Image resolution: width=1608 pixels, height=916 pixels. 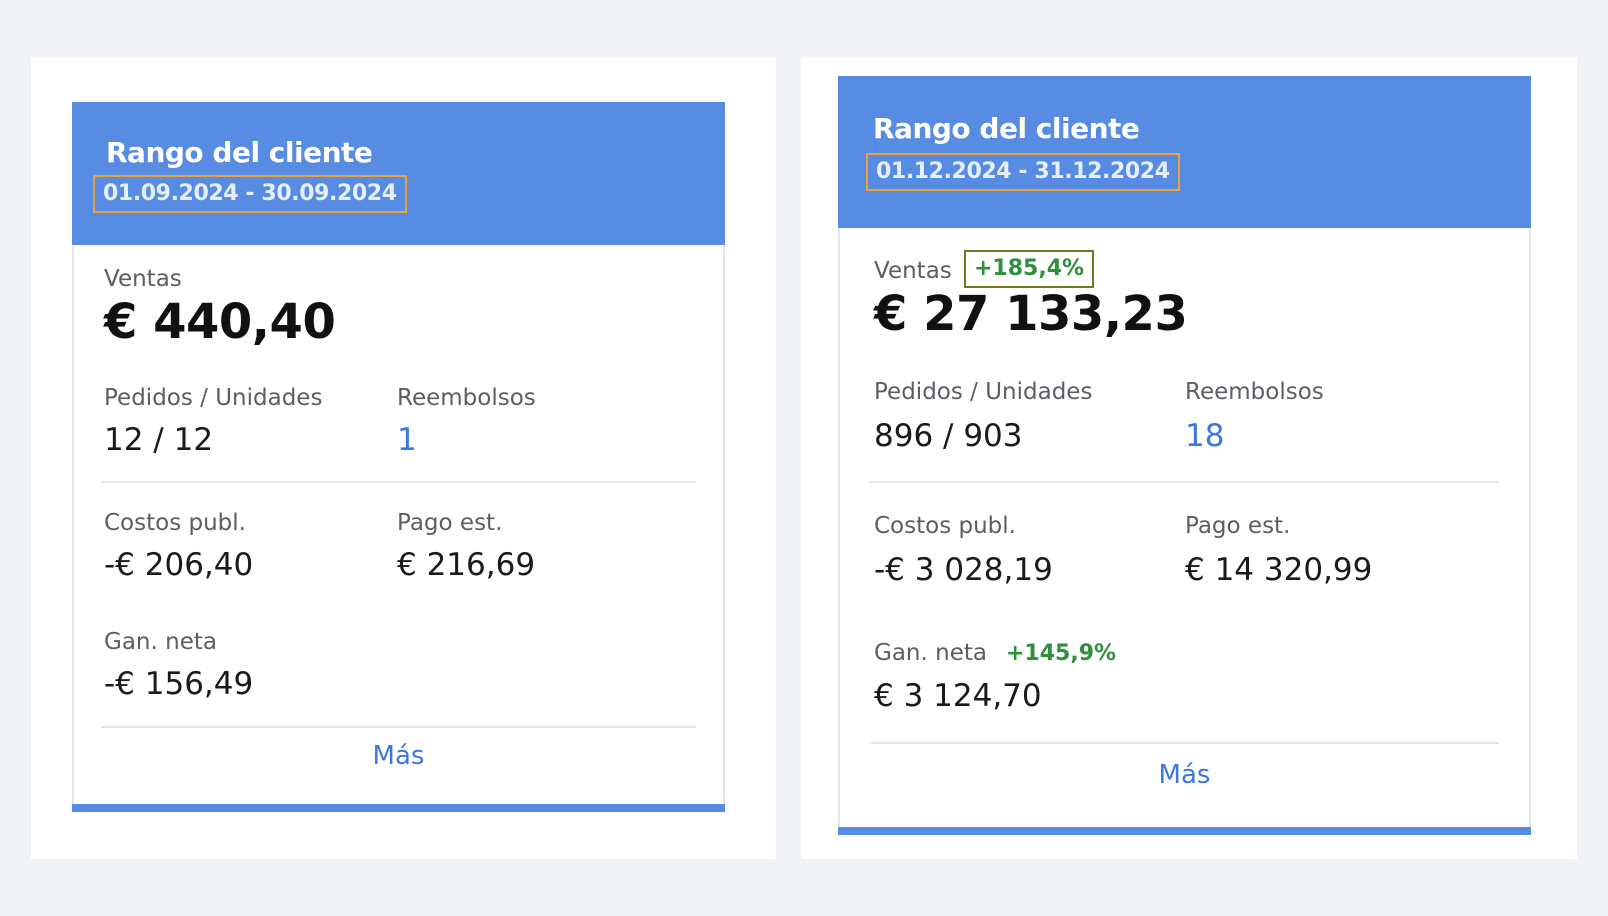 I want to click on date-range: 01.12.2024 - 31.12.2024, so click(x=1023, y=172).